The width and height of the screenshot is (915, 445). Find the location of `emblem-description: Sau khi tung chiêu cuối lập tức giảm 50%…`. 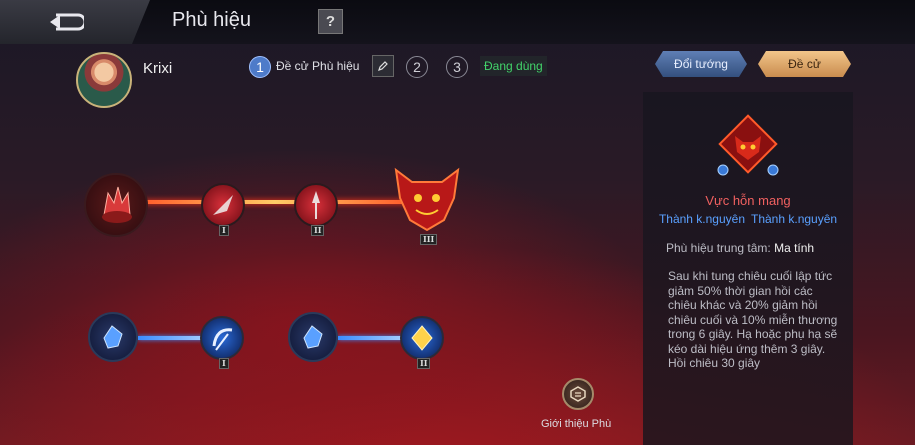

emblem-description: Sau khi tung chiêu cuối lập tức giảm 50%… is located at coordinates (753, 319).